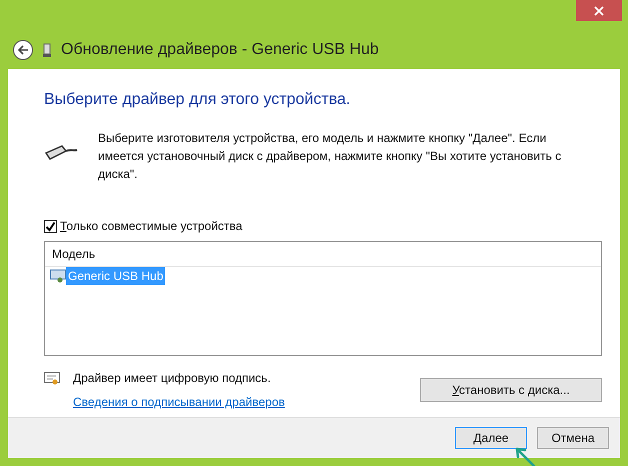 The image size is (628, 466). What do you see at coordinates (151, 226) in the screenshot?
I see `checkbox-label: Только совместимые устройства` at bounding box center [151, 226].